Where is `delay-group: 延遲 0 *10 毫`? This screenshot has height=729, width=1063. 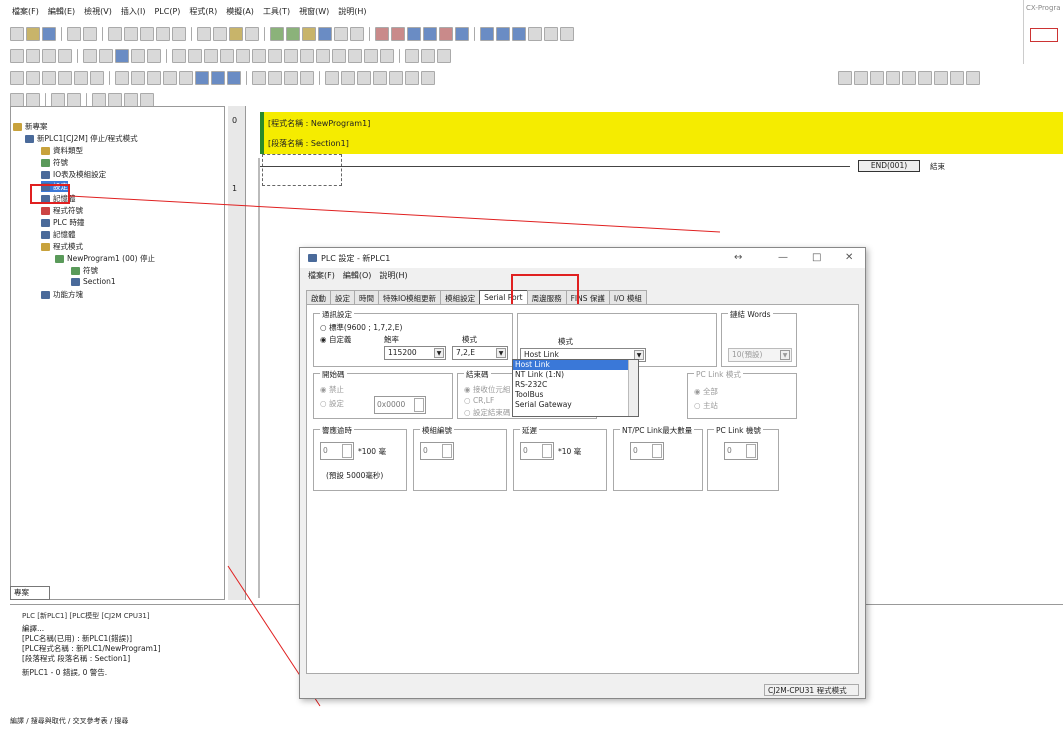
delay-group: 延遲 0 *10 毫 is located at coordinates (560, 458).